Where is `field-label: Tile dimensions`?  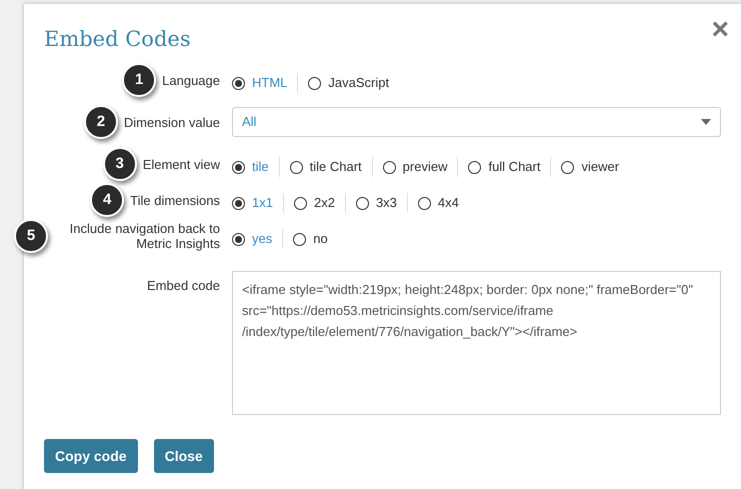
field-label: Tile dimensions is located at coordinates (175, 200).